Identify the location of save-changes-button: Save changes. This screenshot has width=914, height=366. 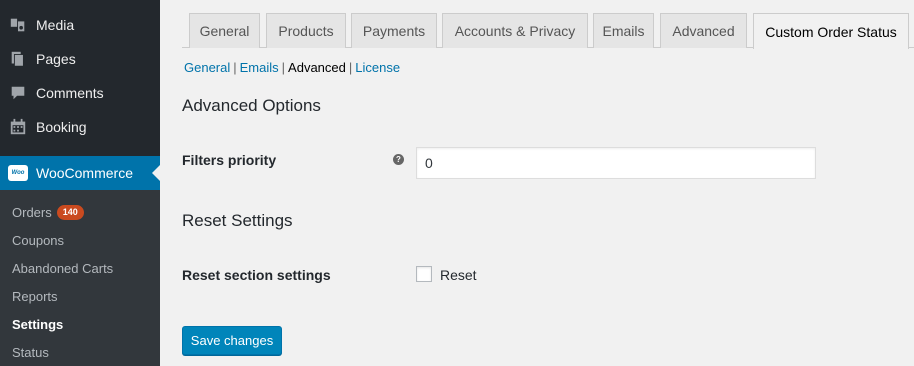
(232, 340).